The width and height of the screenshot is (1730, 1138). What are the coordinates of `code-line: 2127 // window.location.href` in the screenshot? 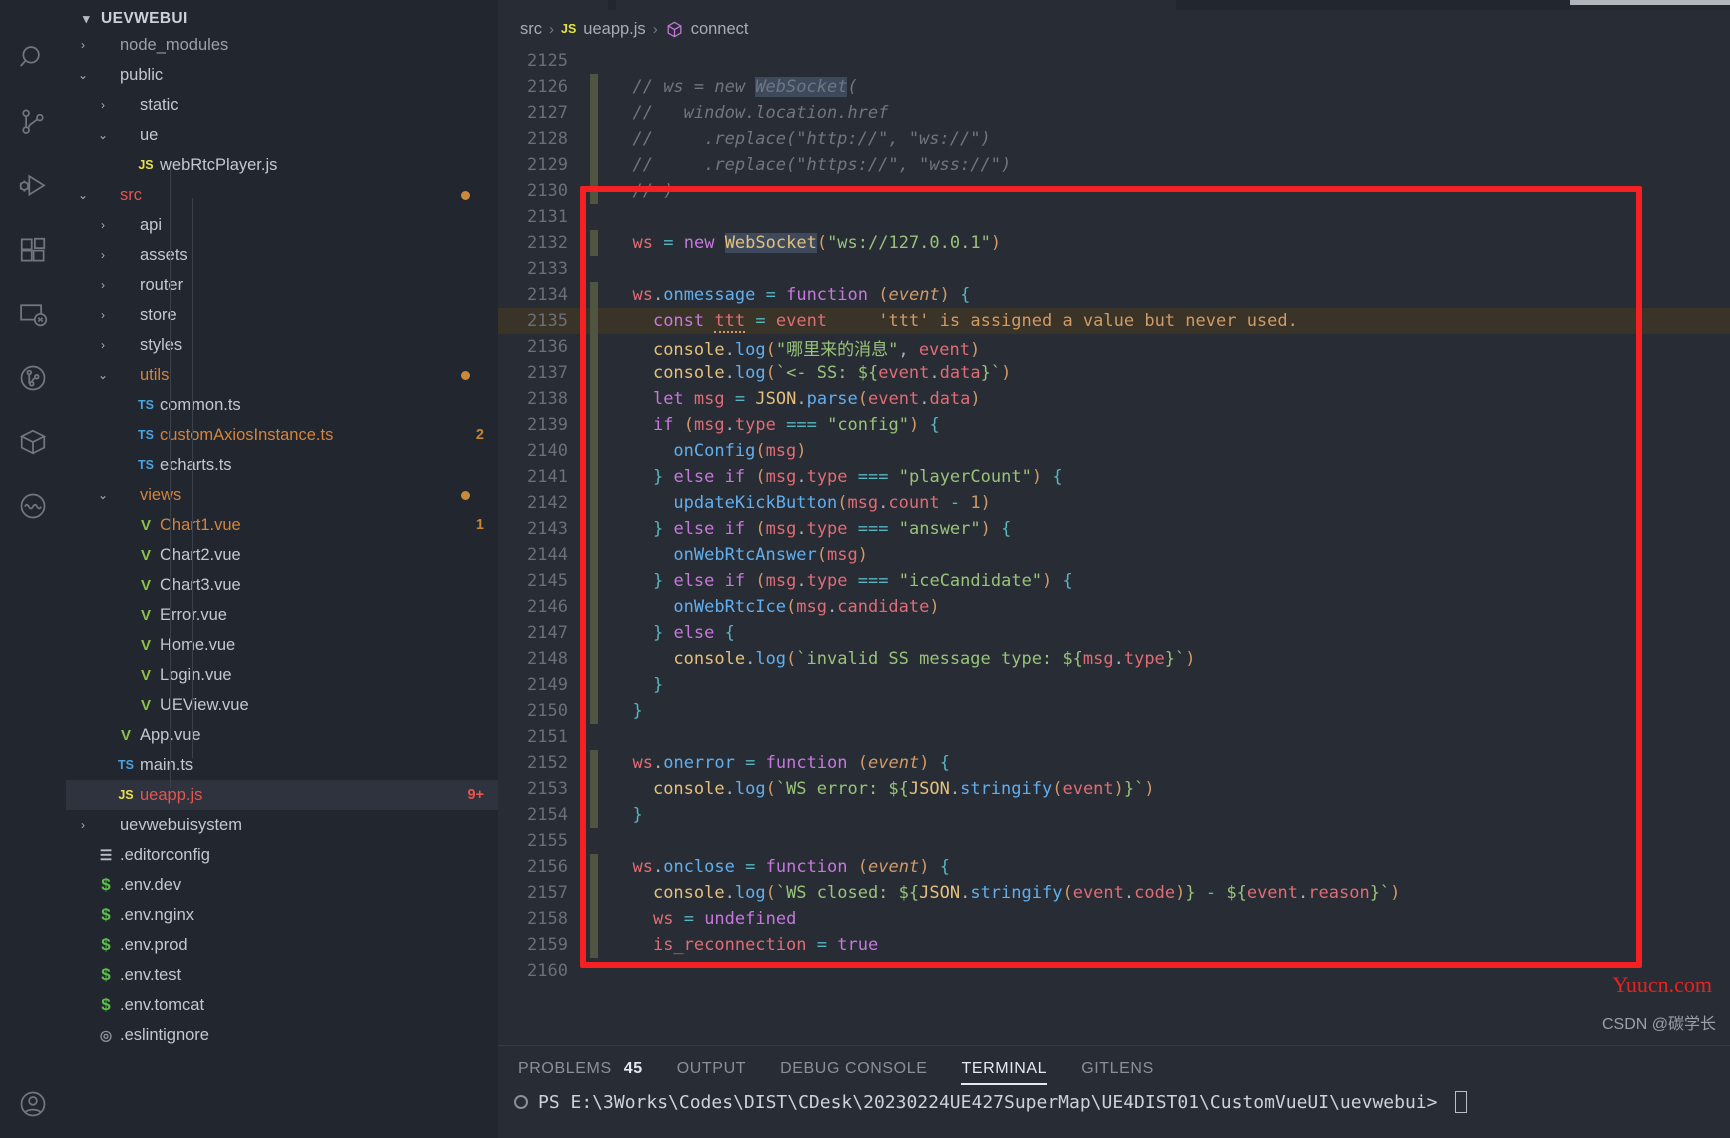 It's located at (1114, 113).